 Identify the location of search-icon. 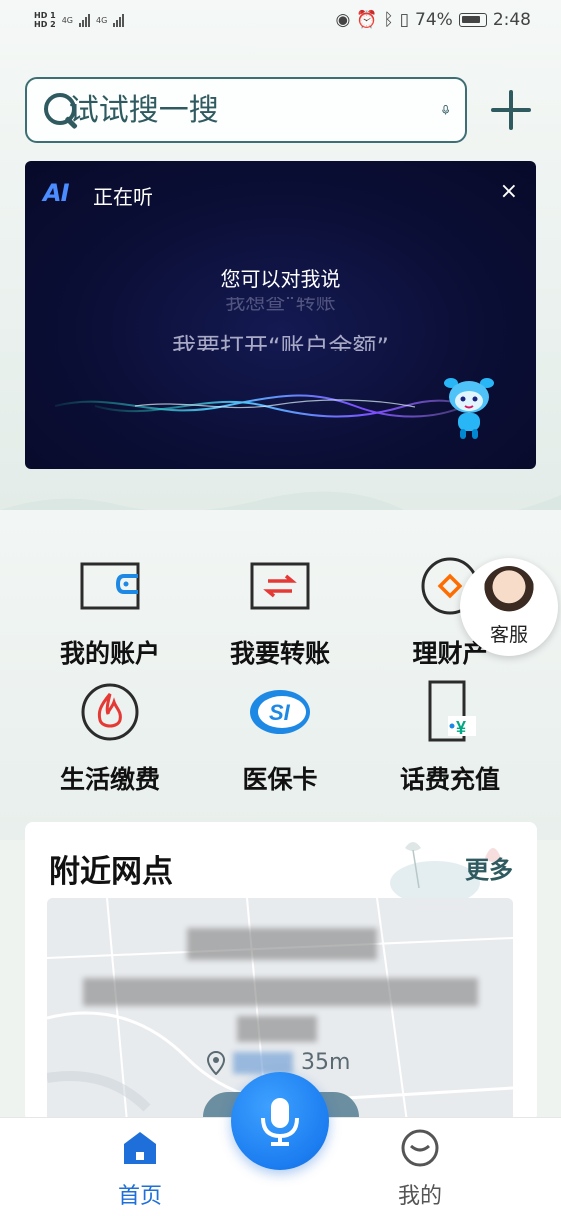
(58, 110).